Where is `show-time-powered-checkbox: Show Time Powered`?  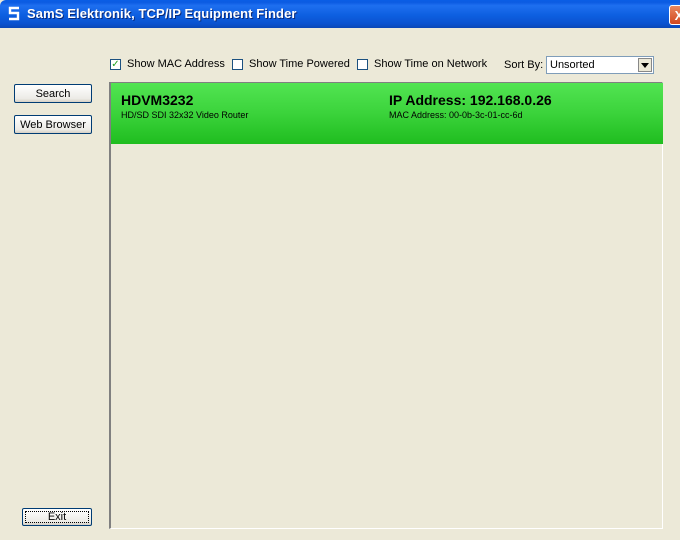
show-time-powered-checkbox: Show Time Powered is located at coordinates (291, 64).